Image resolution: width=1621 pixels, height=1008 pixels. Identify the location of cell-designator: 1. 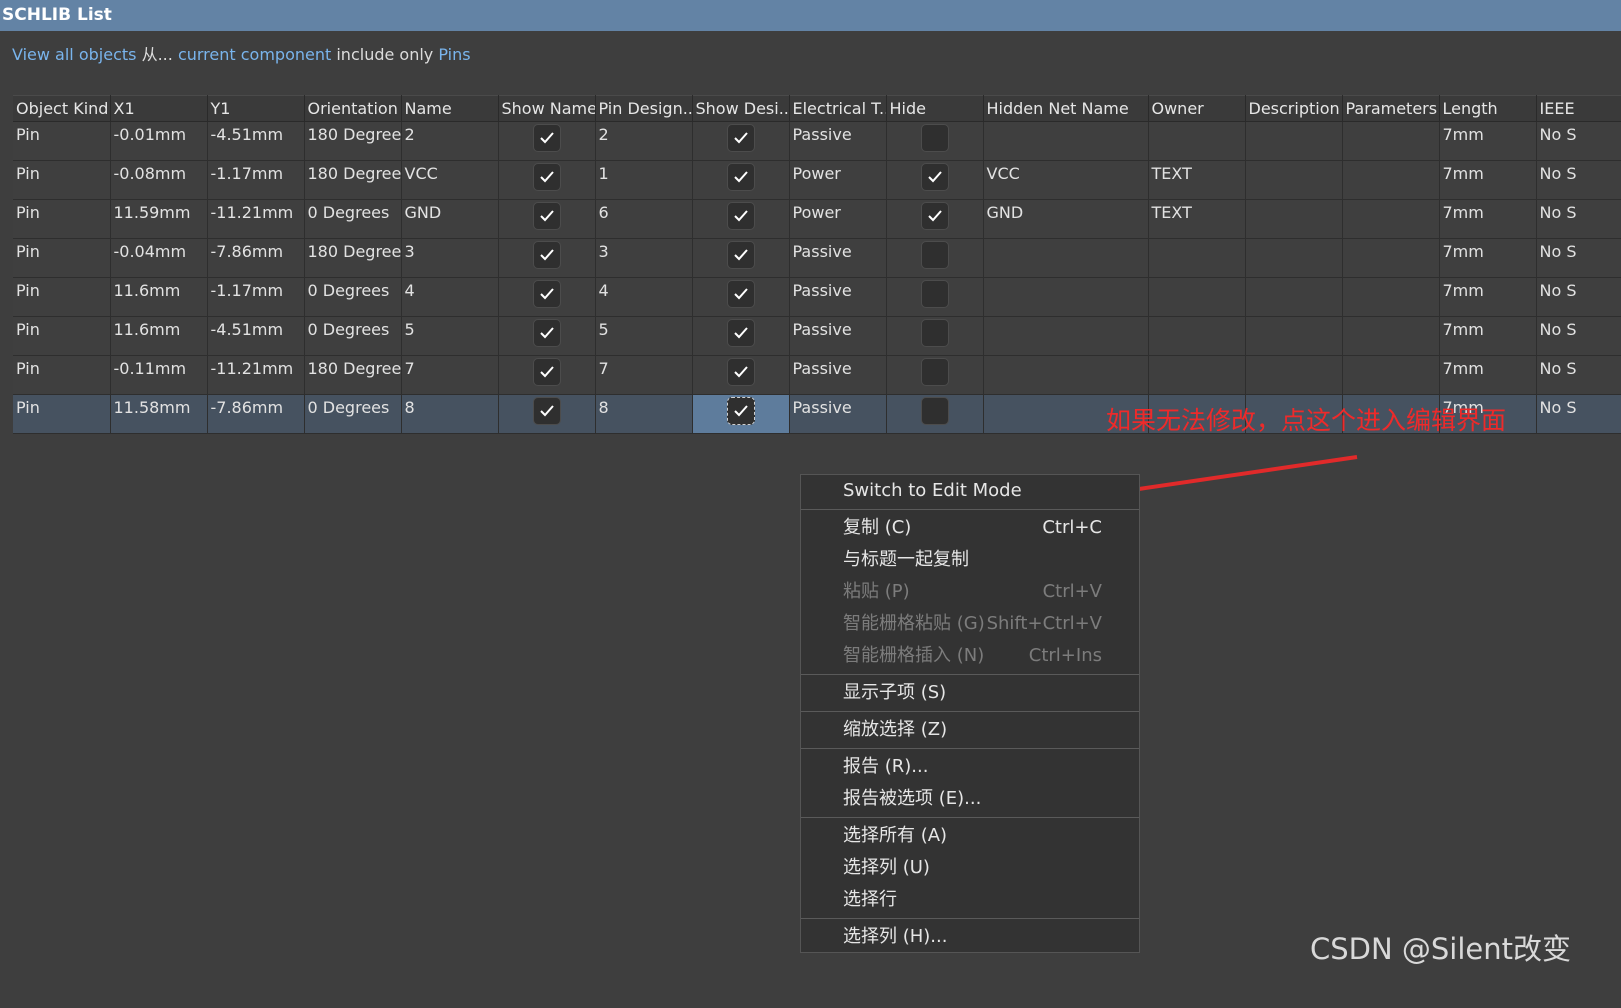
(644, 180).